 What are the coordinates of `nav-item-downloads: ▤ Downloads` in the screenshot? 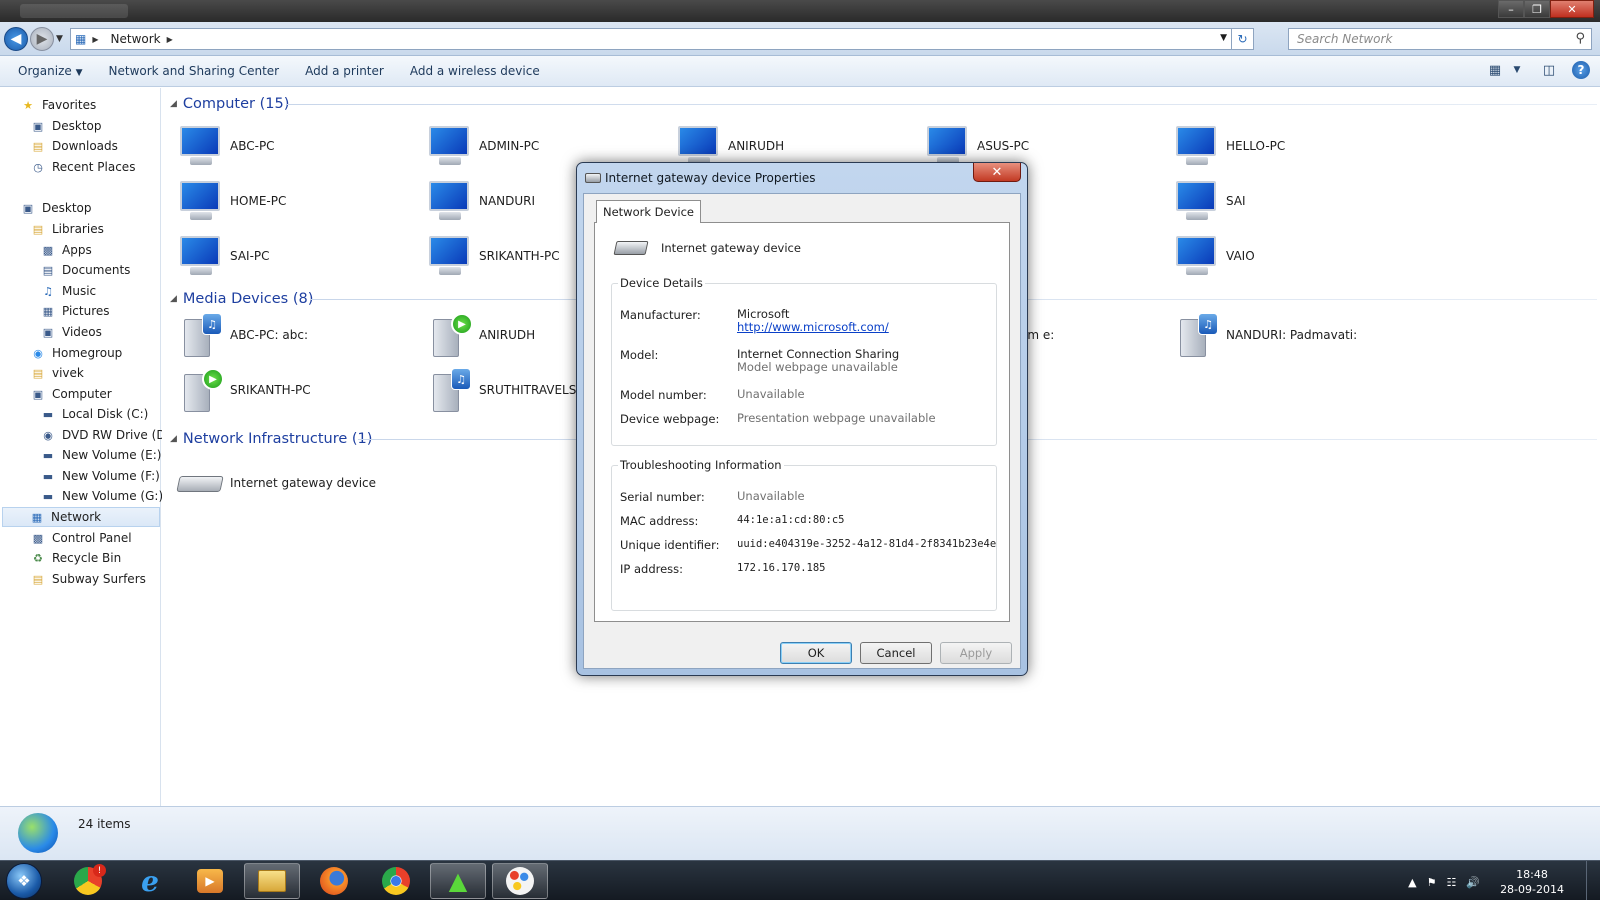 It's located at (74, 146).